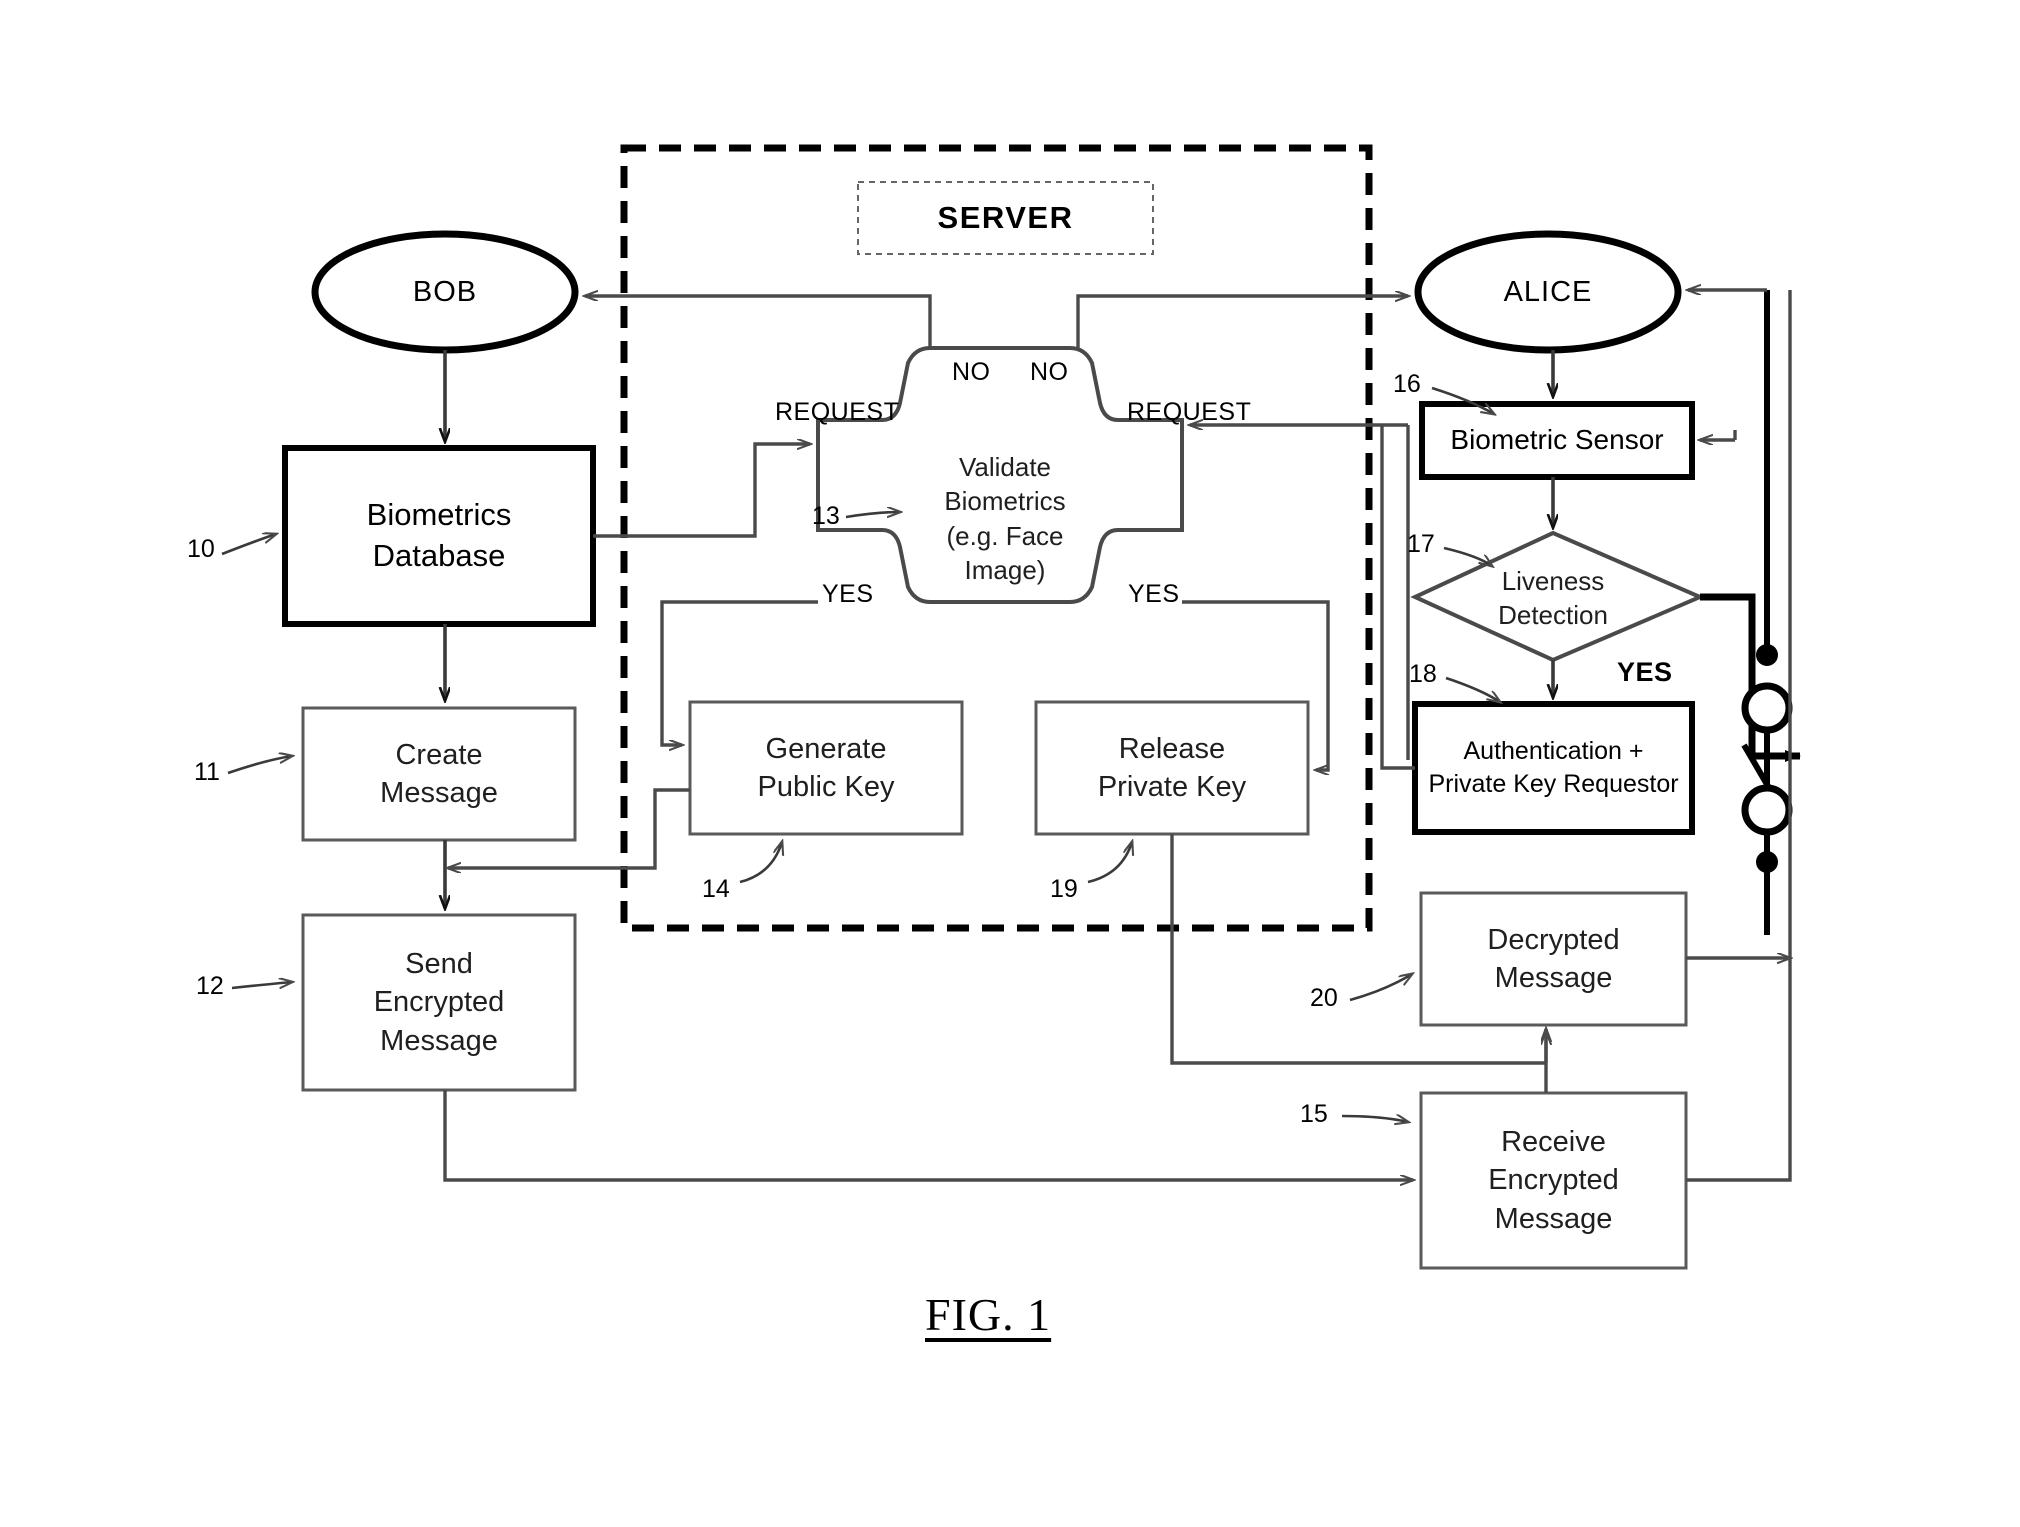 This screenshot has height=1527, width=2020. I want to click on ref-number-10: 10, so click(201, 549).